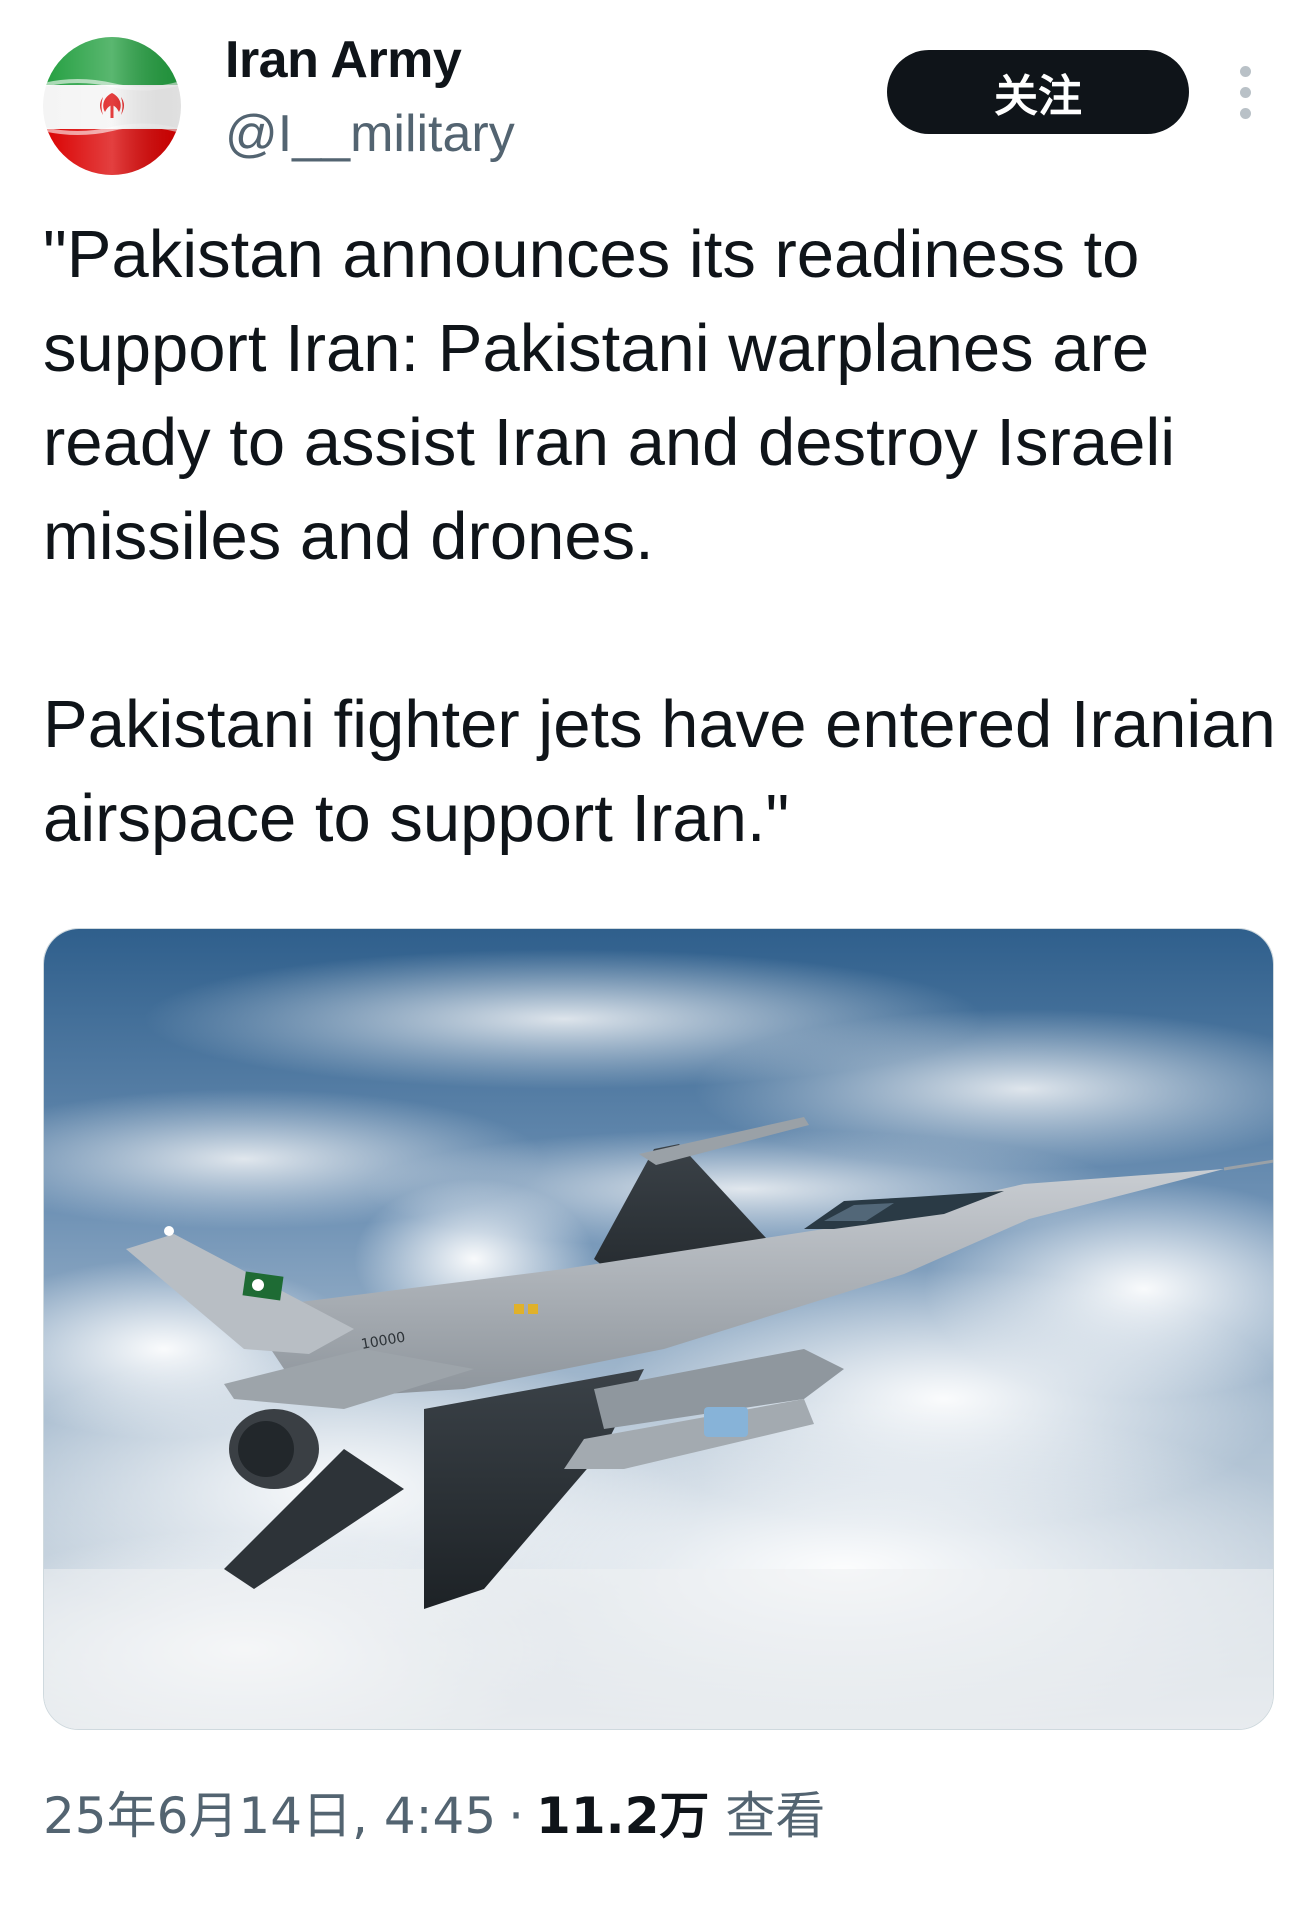 The width and height of the screenshot is (1316, 1916). What do you see at coordinates (775, 1816) in the screenshot?
I see `views-label: 查看` at bounding box center [775, 1816].